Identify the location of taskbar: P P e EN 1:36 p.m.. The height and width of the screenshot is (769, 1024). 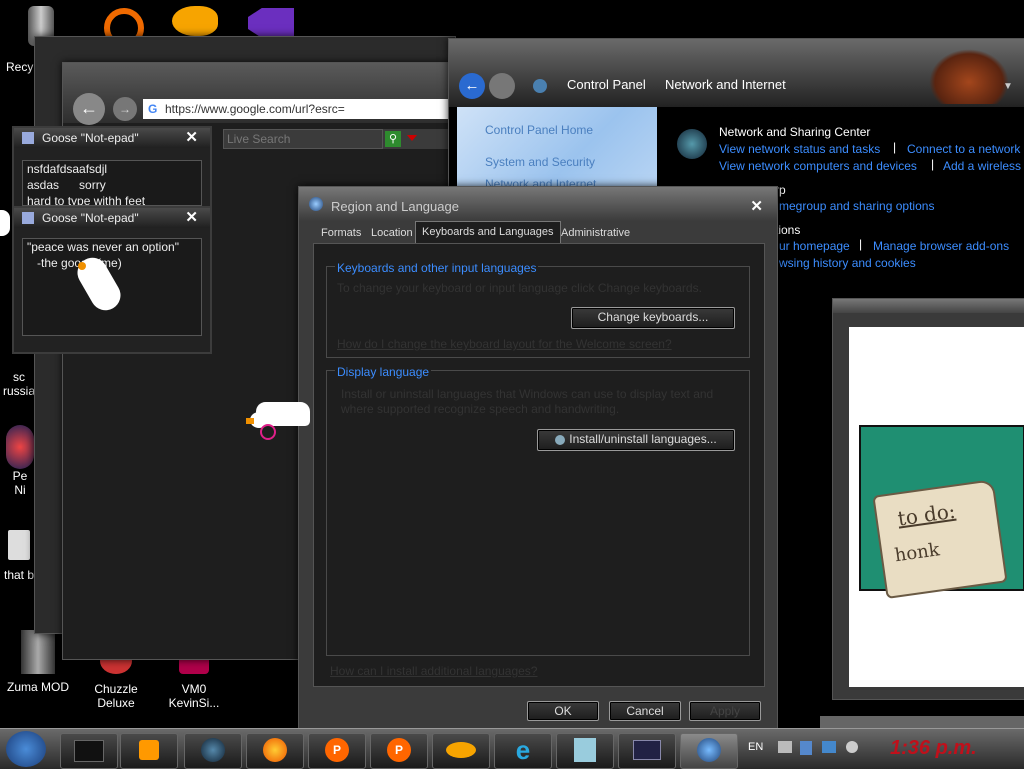
(512, 748).